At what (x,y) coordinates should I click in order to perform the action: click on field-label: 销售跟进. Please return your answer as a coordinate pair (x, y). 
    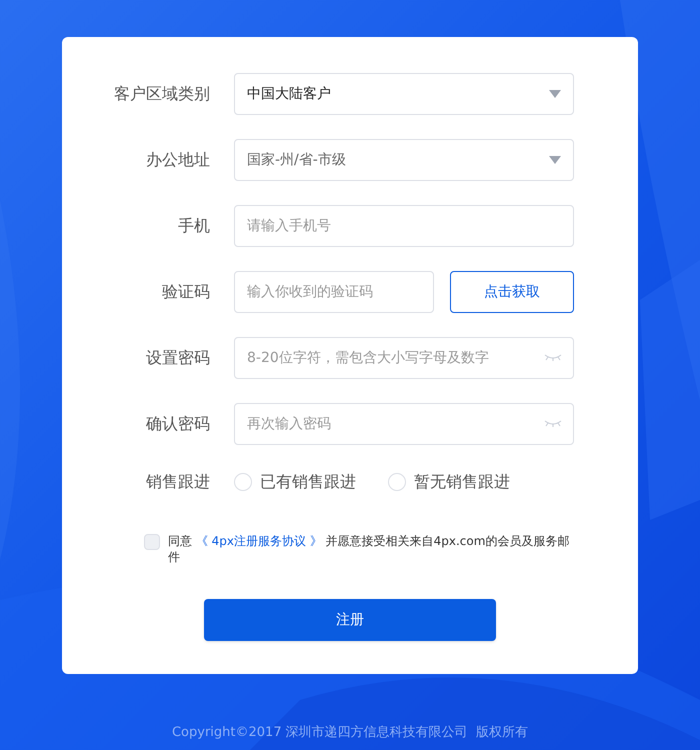
    Looking at the image, I should click on (178, 482).